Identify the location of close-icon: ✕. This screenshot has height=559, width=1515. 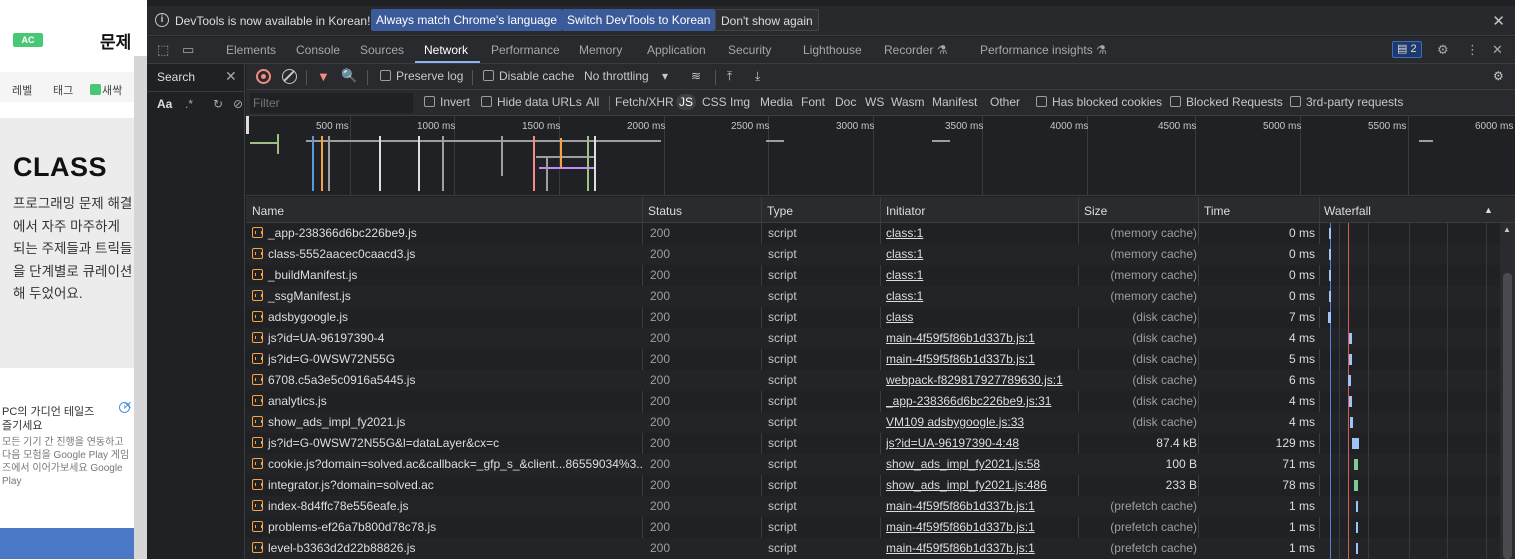
(1498, 21).